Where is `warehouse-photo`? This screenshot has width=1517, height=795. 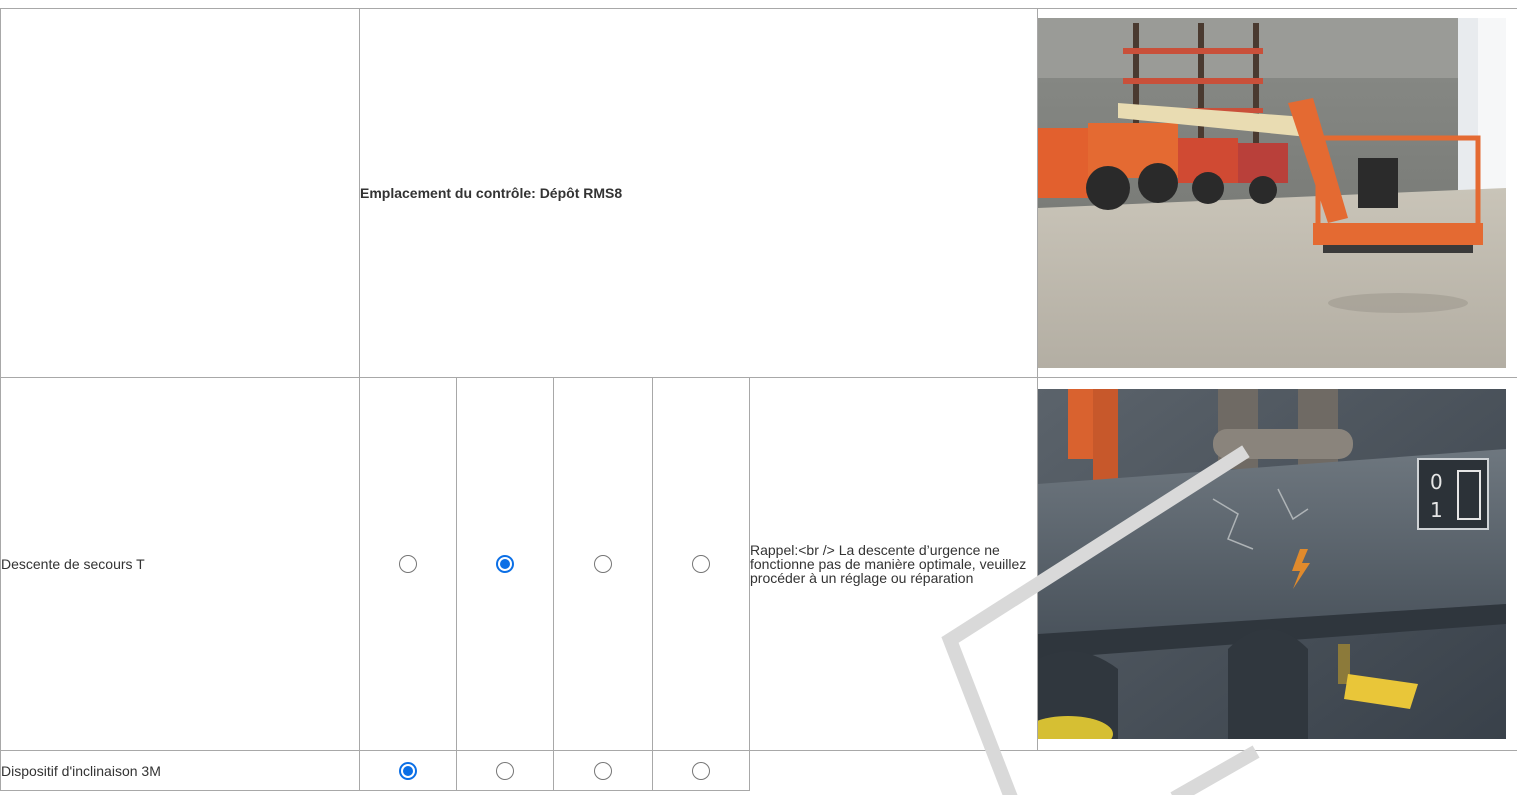
warehouse-photo is located at coordinates (1272, 193).